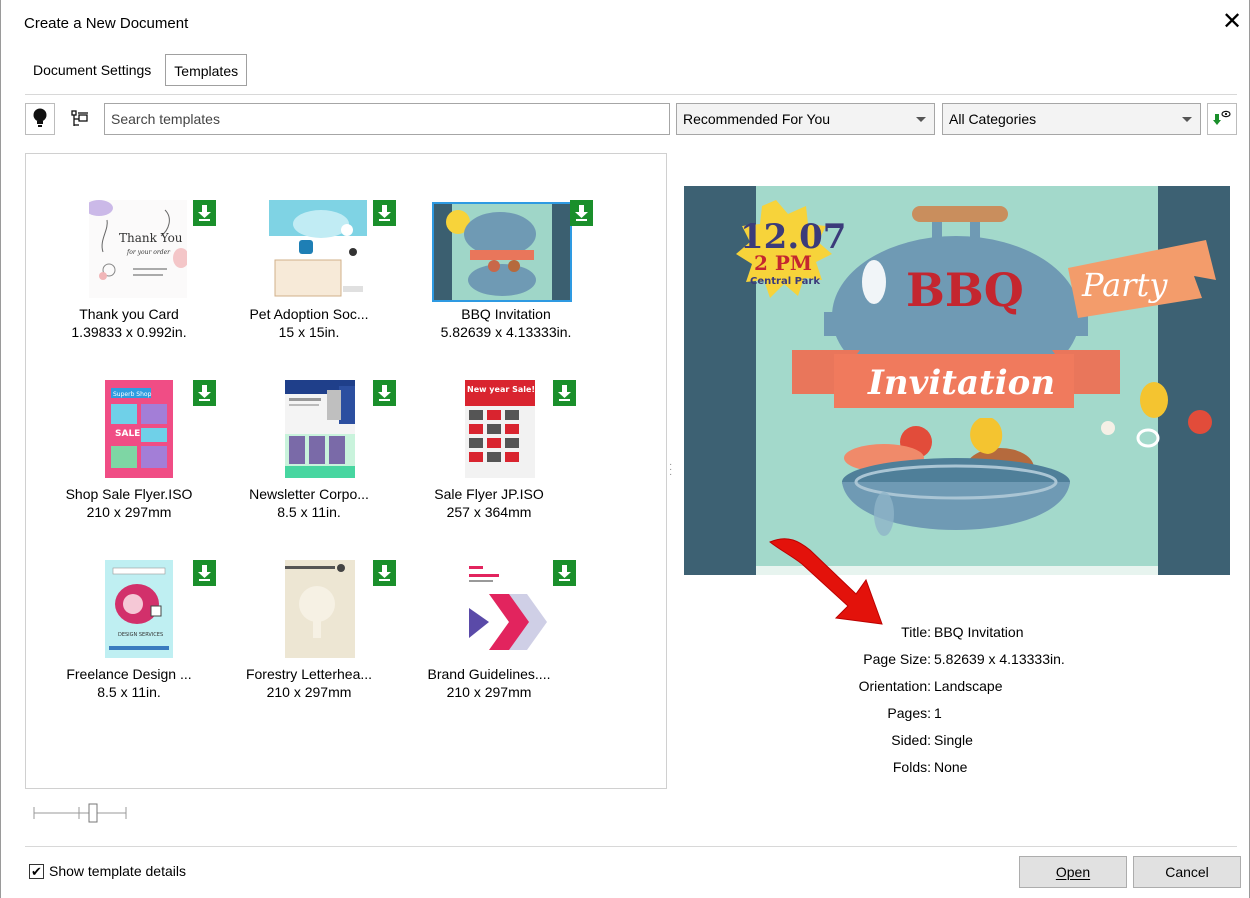 The width and height of the screenshot is (1250, 898). I want to click on template-name: Shop Sale Flyer.ISO, so click(129, 494).